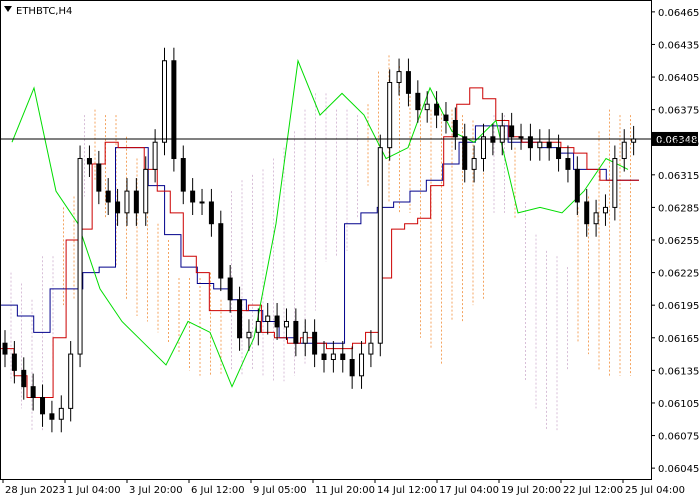 The width and height of the screenshot is (700, 500). What do you see at coordinates (678, 339) in the screenshot?
I see `y-tick-label: 0.06165` at bounding box center [678, 339].